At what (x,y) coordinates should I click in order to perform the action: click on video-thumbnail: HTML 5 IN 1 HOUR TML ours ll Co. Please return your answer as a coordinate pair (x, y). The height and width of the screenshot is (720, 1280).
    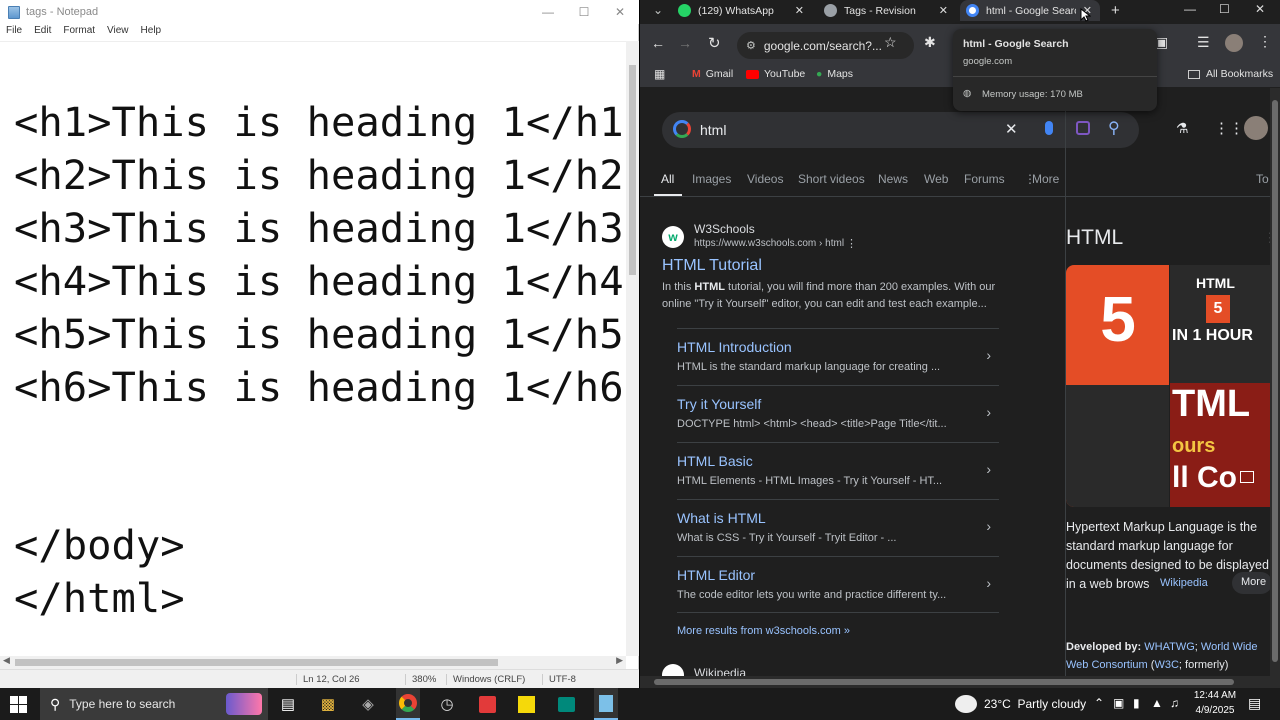
    Looking at the image, I should click on (1220, 386).